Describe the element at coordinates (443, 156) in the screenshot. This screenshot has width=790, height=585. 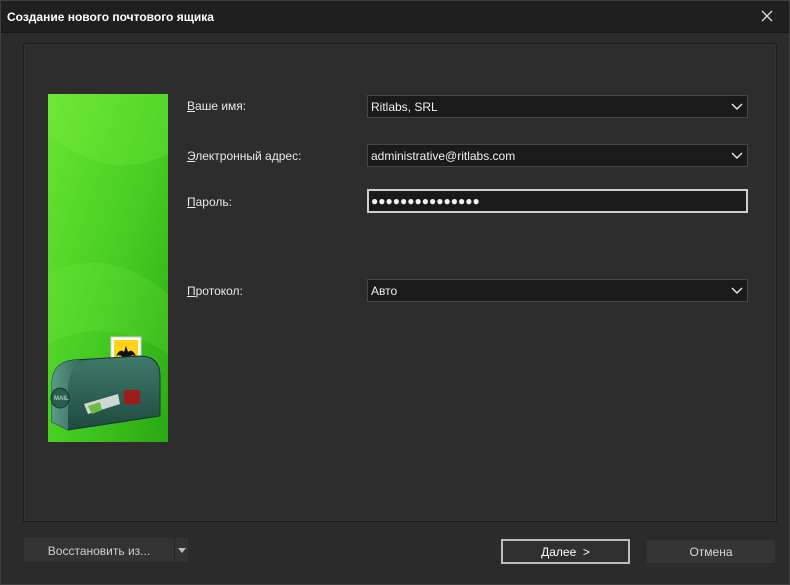
I see `email-value: administrative@ritlabs.com` at that location.